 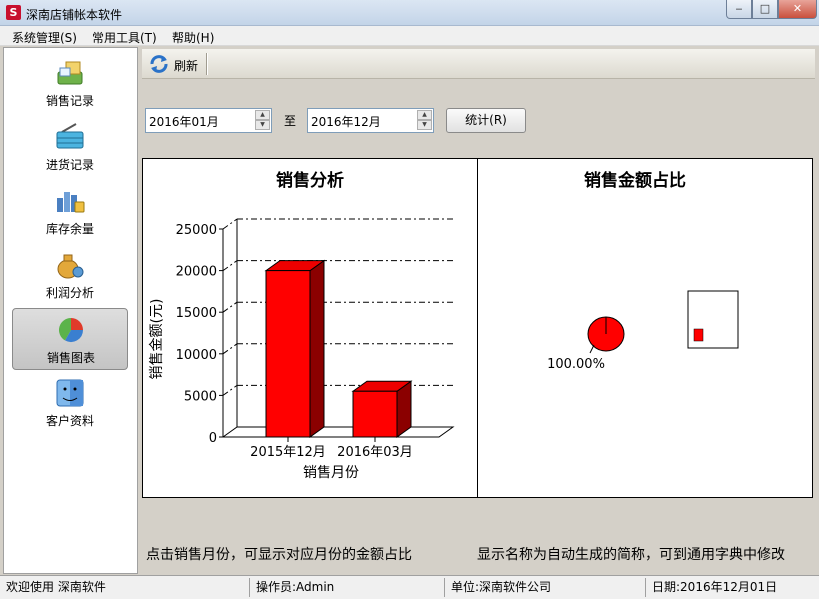 I want to click on sidebar-item-purchase-record: 进货记录, so click(x=70, y=147).